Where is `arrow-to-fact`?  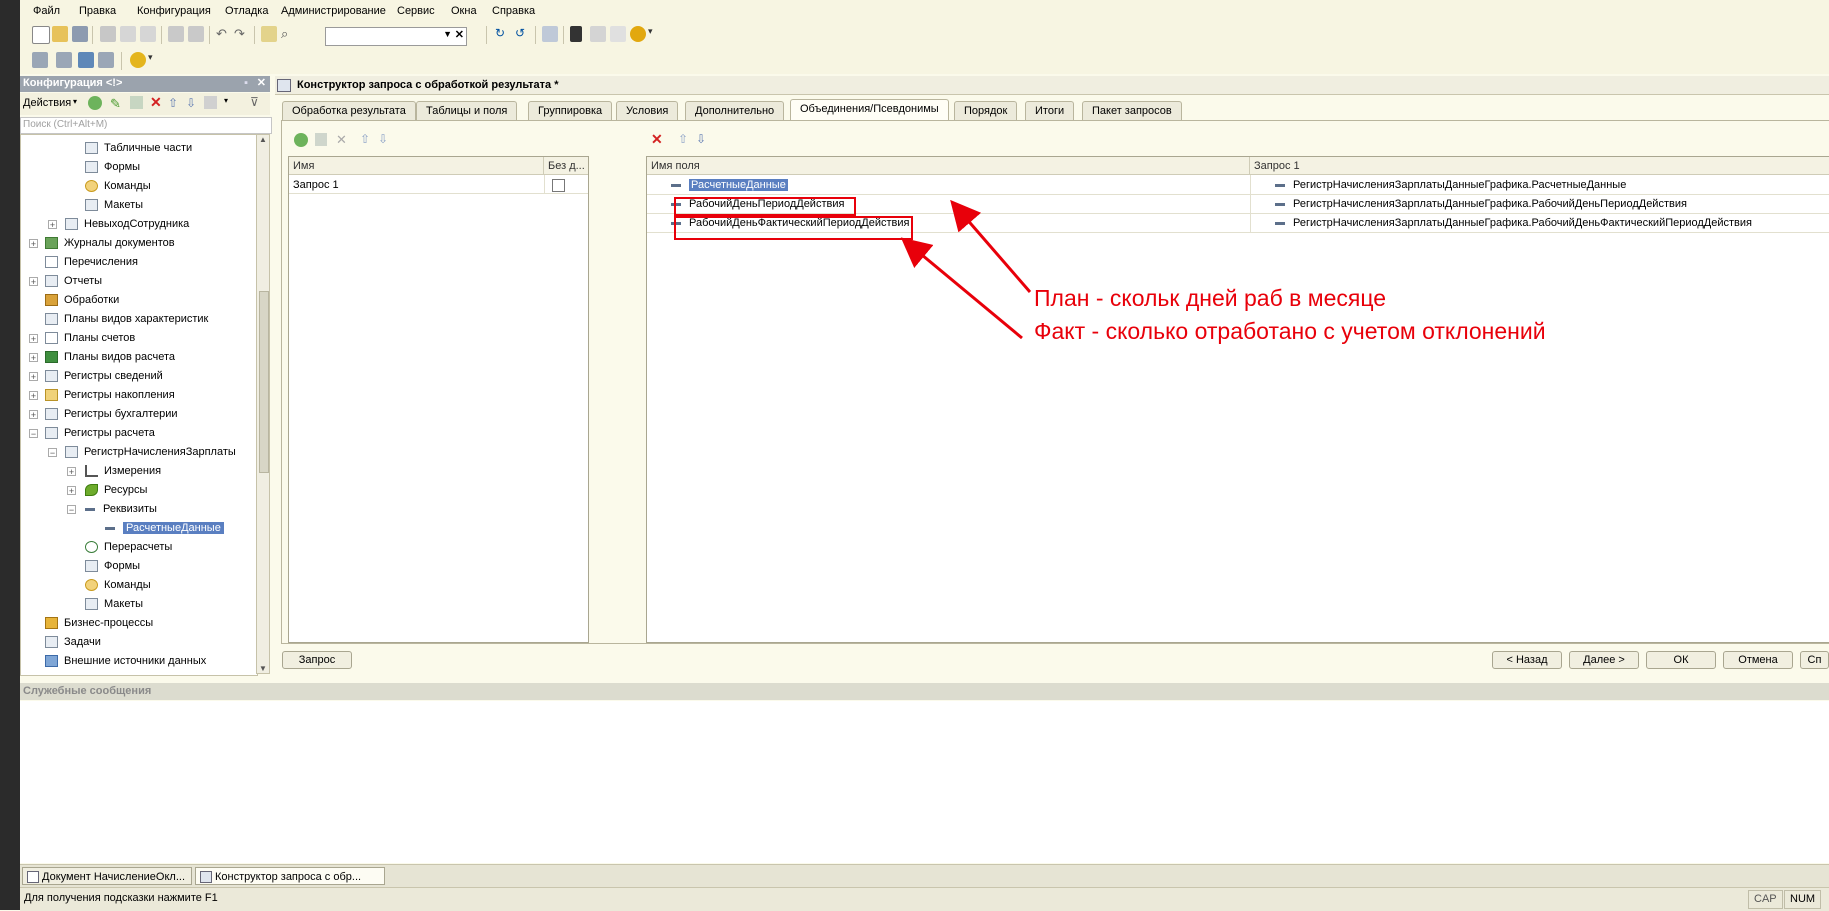
arrow-to-fact is located at coordinates (961, 288).